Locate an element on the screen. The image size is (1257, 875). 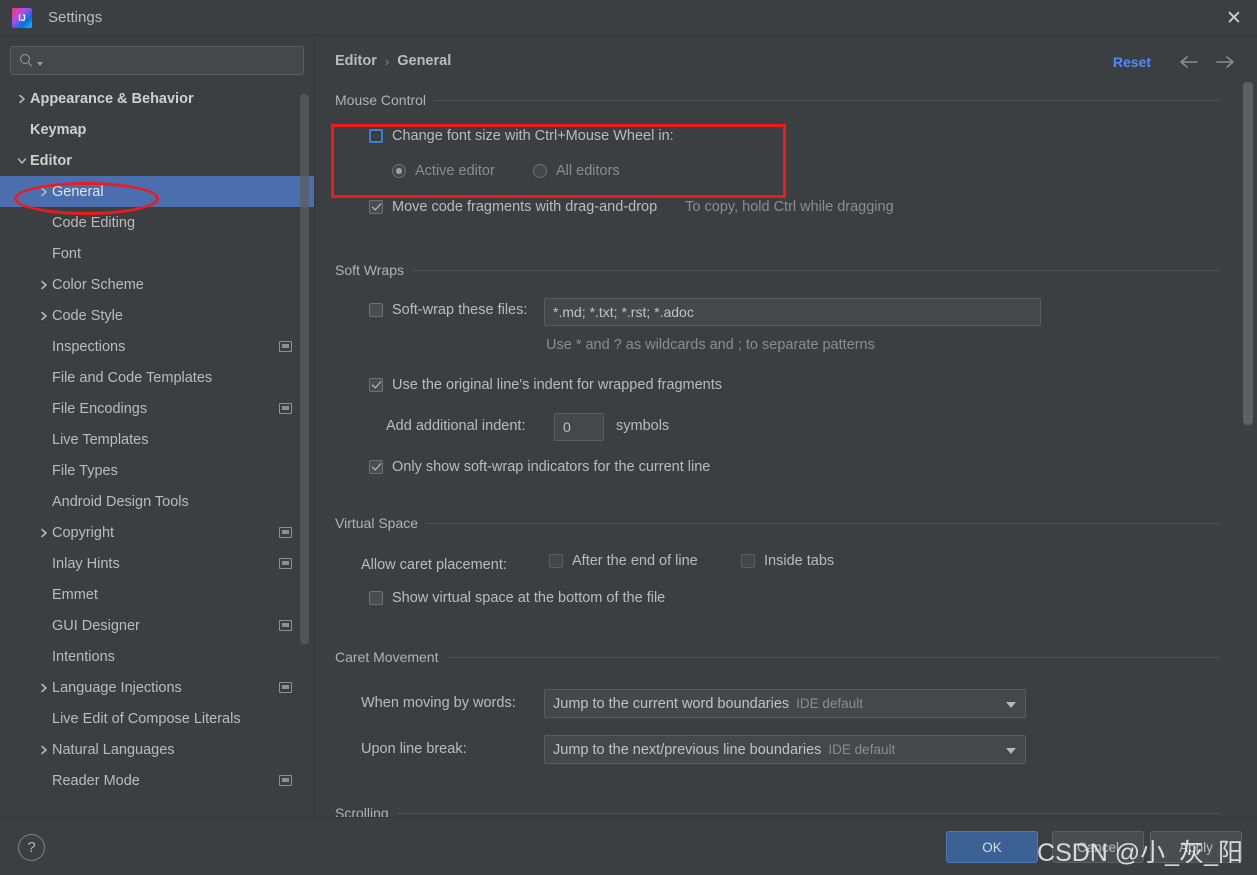
sidebar-item-label: Inlay Hints is located at coordinates (86, 563).